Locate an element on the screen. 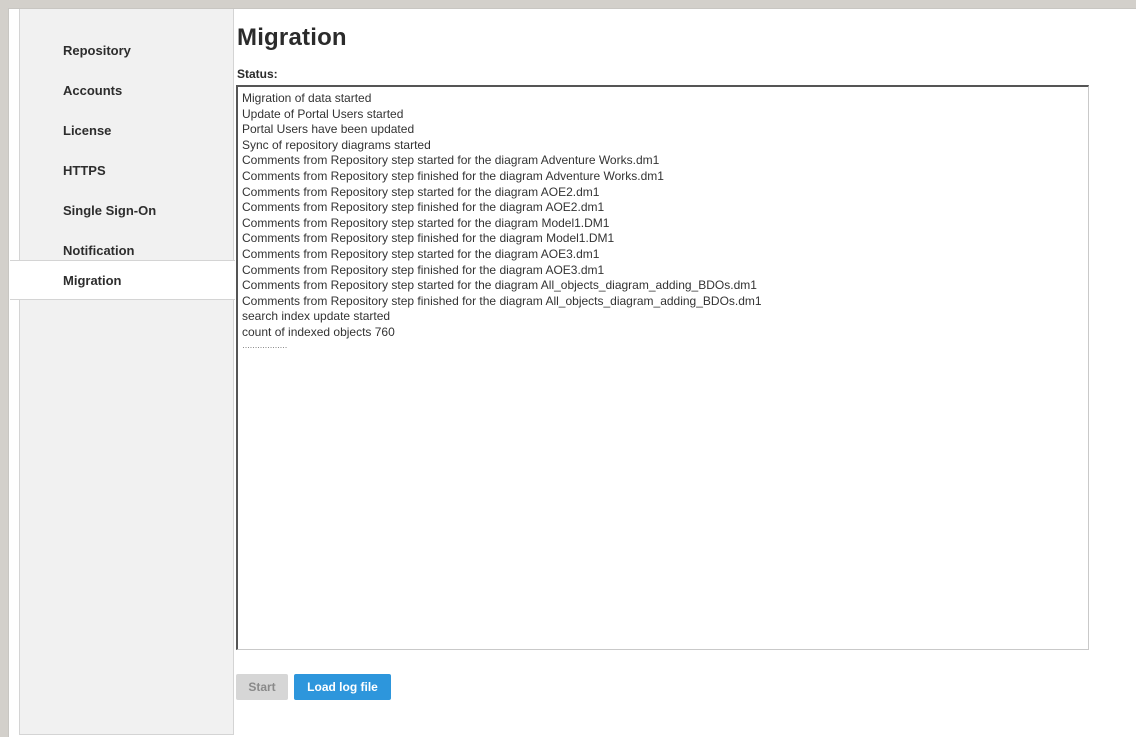  log-line: Sync of repository diagrams started is located at coordinates (336, 144).